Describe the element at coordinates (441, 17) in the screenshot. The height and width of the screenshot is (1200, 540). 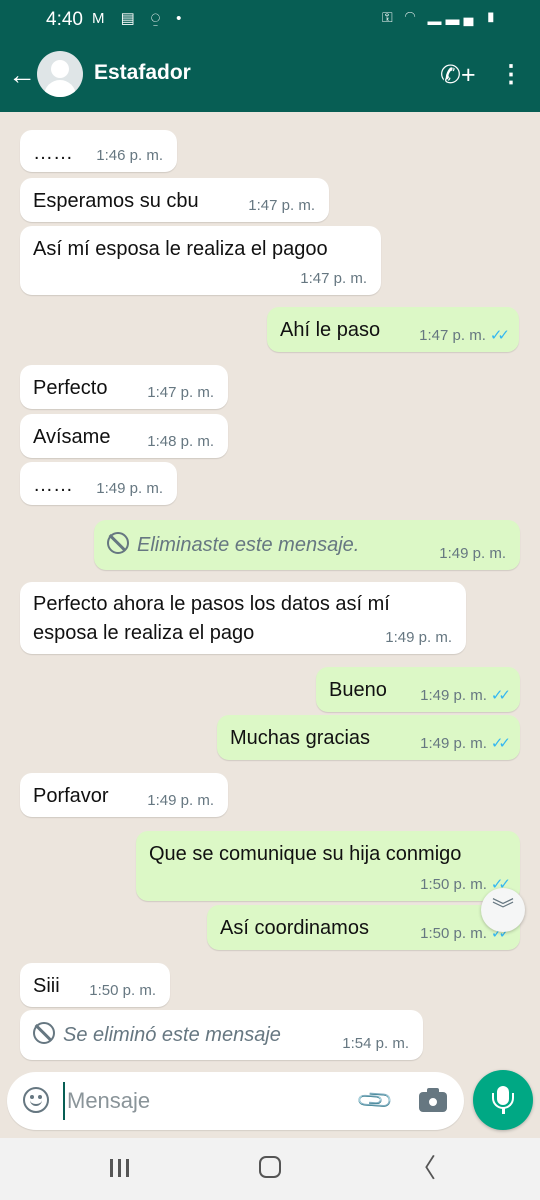
I see `system-status-icons: ⚿ ◠ ▂▃▄ ▮` at that location.